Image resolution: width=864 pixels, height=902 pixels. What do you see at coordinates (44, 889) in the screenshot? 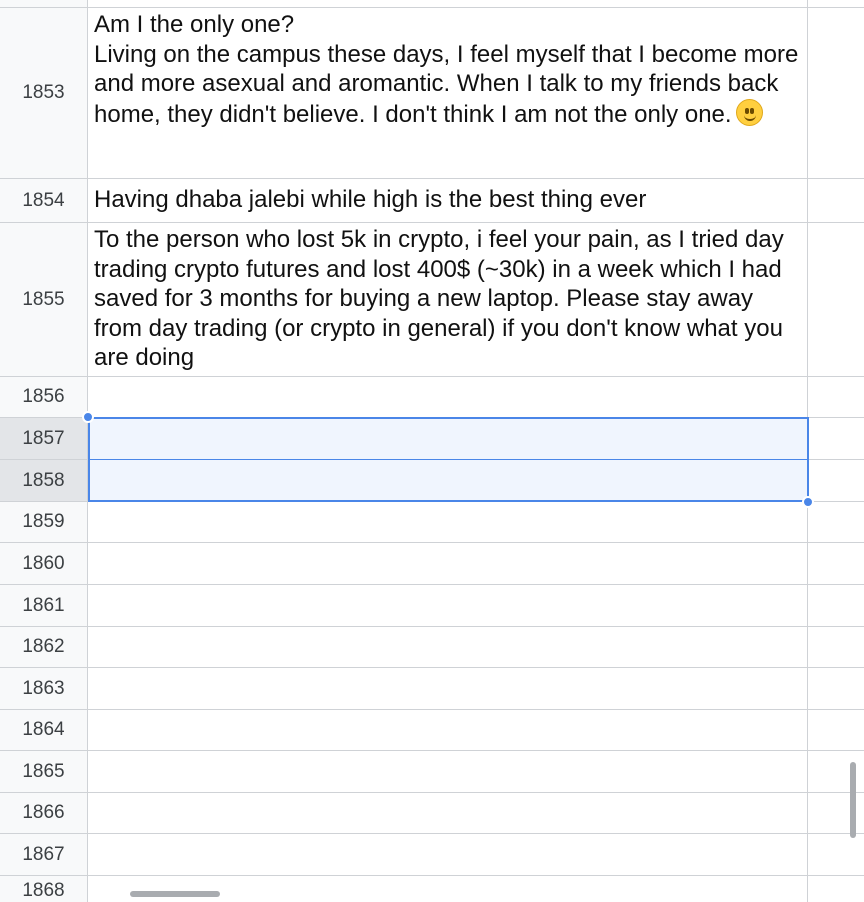
I see `row-header: 1868` at bounding box center [44, 889].